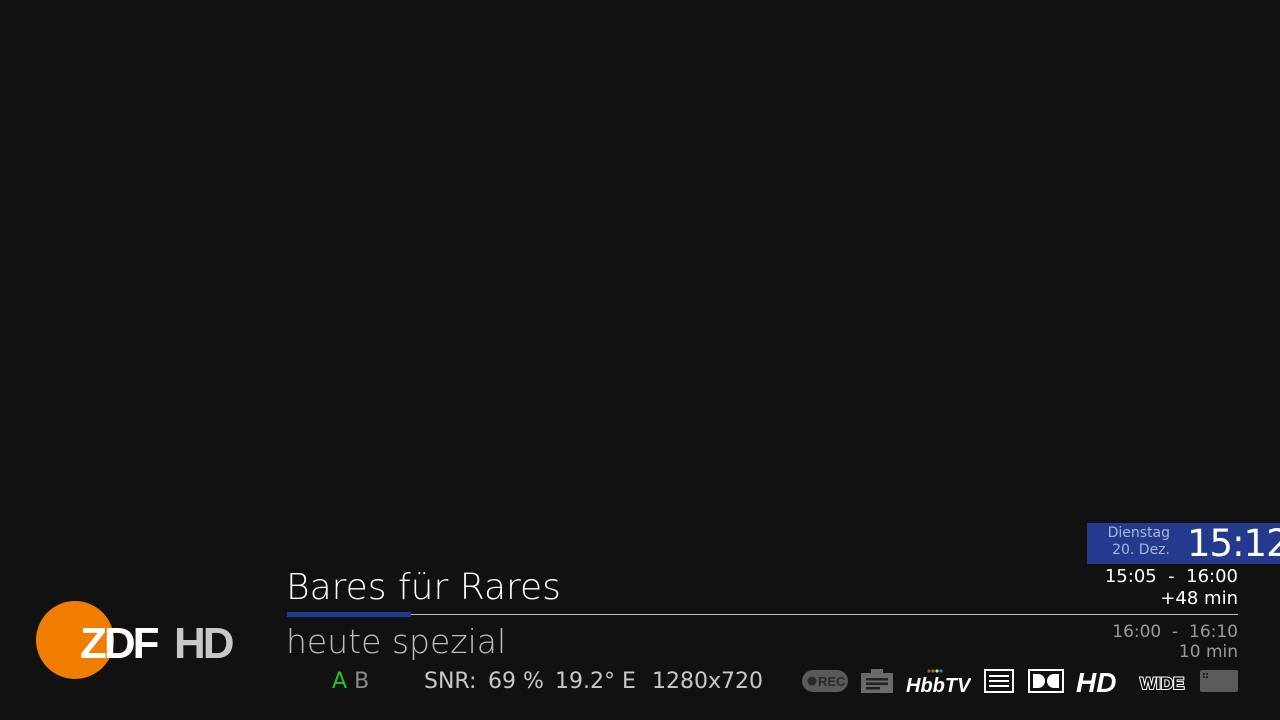 The height and width of the screenshot is (720, 1280). Describe the element at coordinates (450, 681) in the screenshot. I see `snr-label: SNR:` at that location.